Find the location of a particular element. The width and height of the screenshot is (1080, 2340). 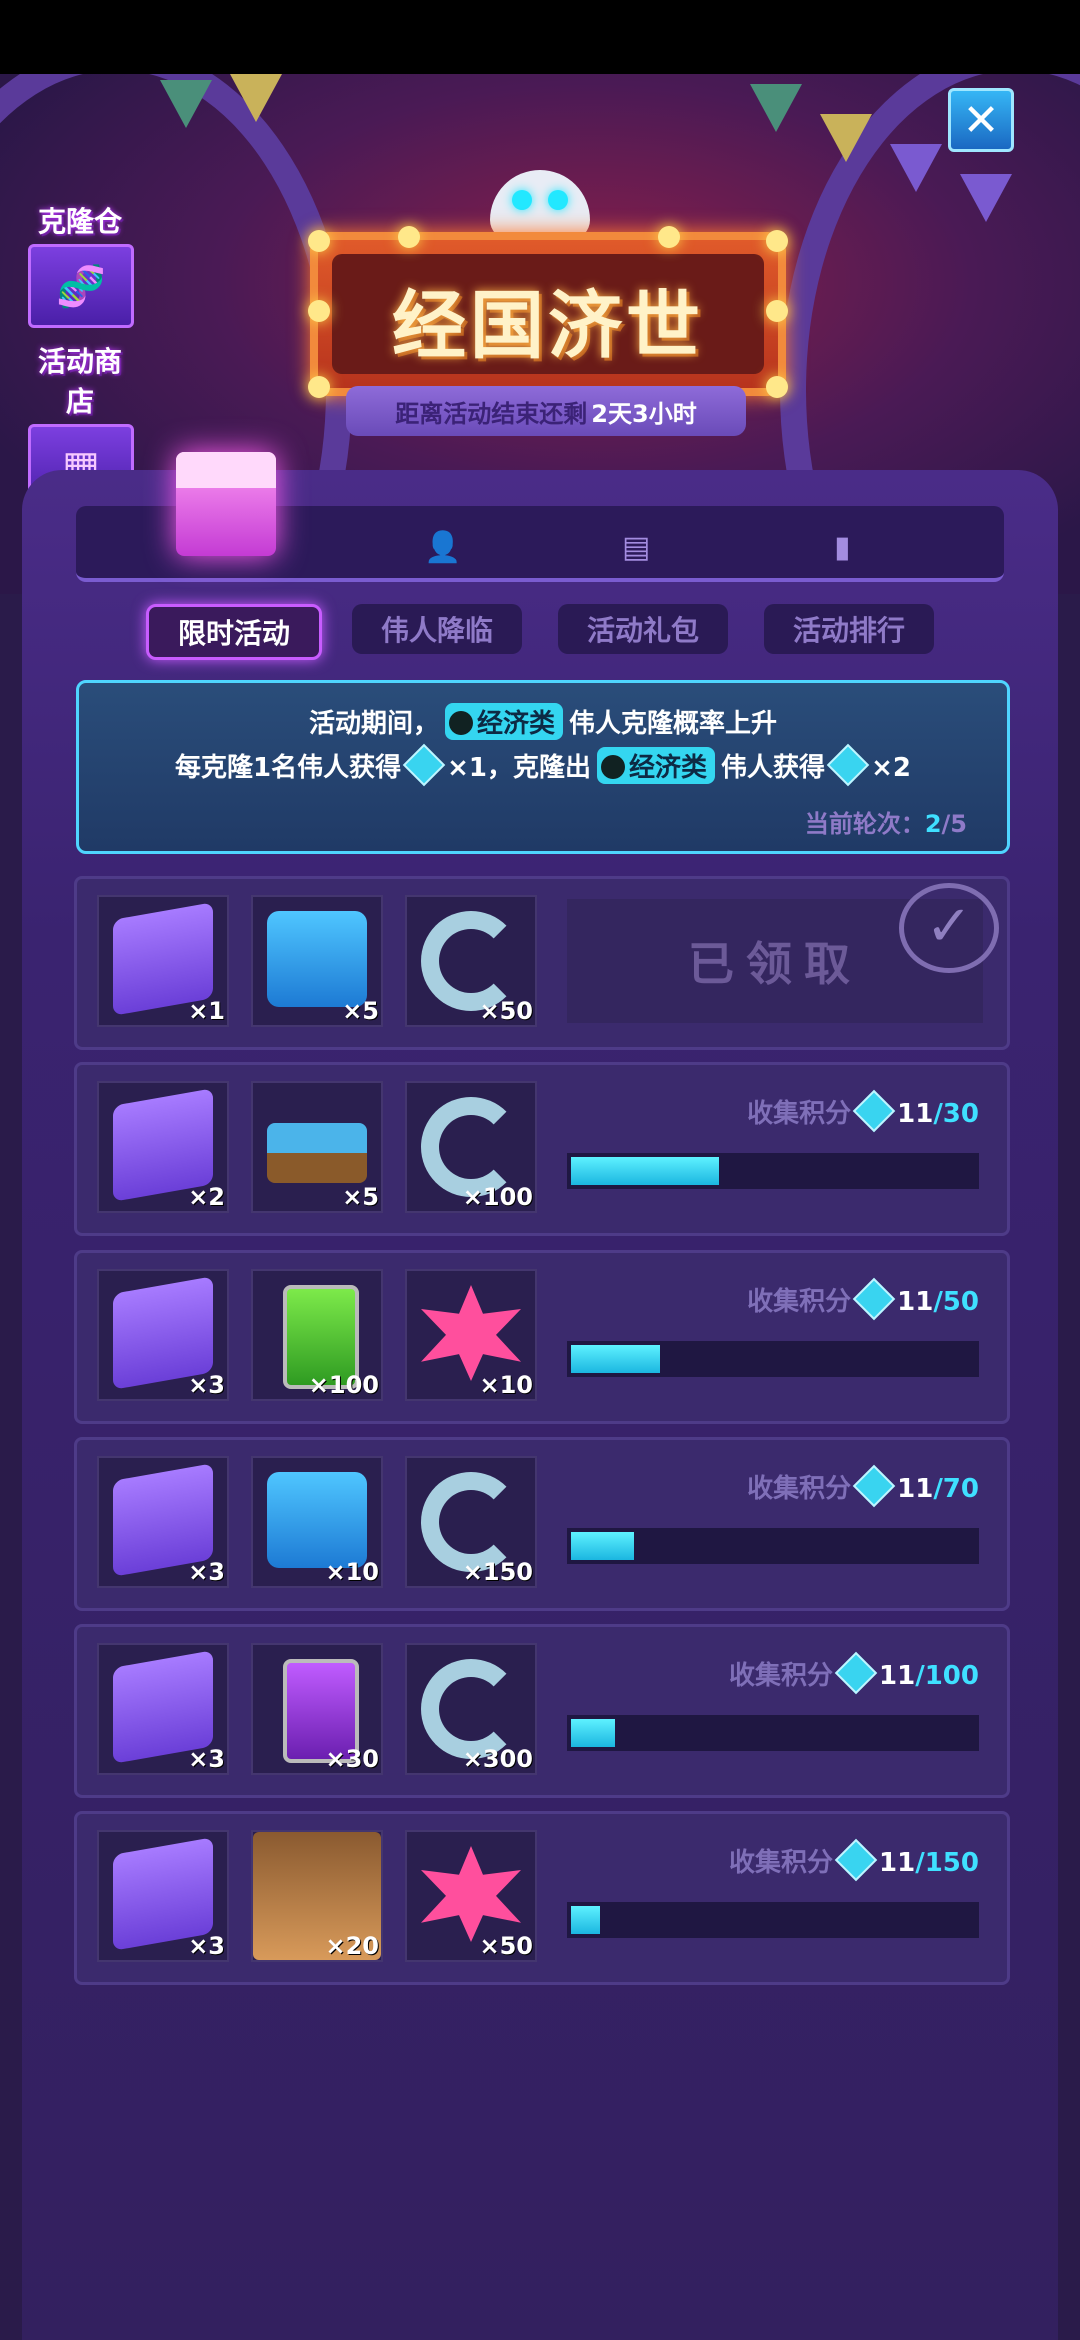

reward-item-slot: ×300 is located at coordinates (471, 1709).